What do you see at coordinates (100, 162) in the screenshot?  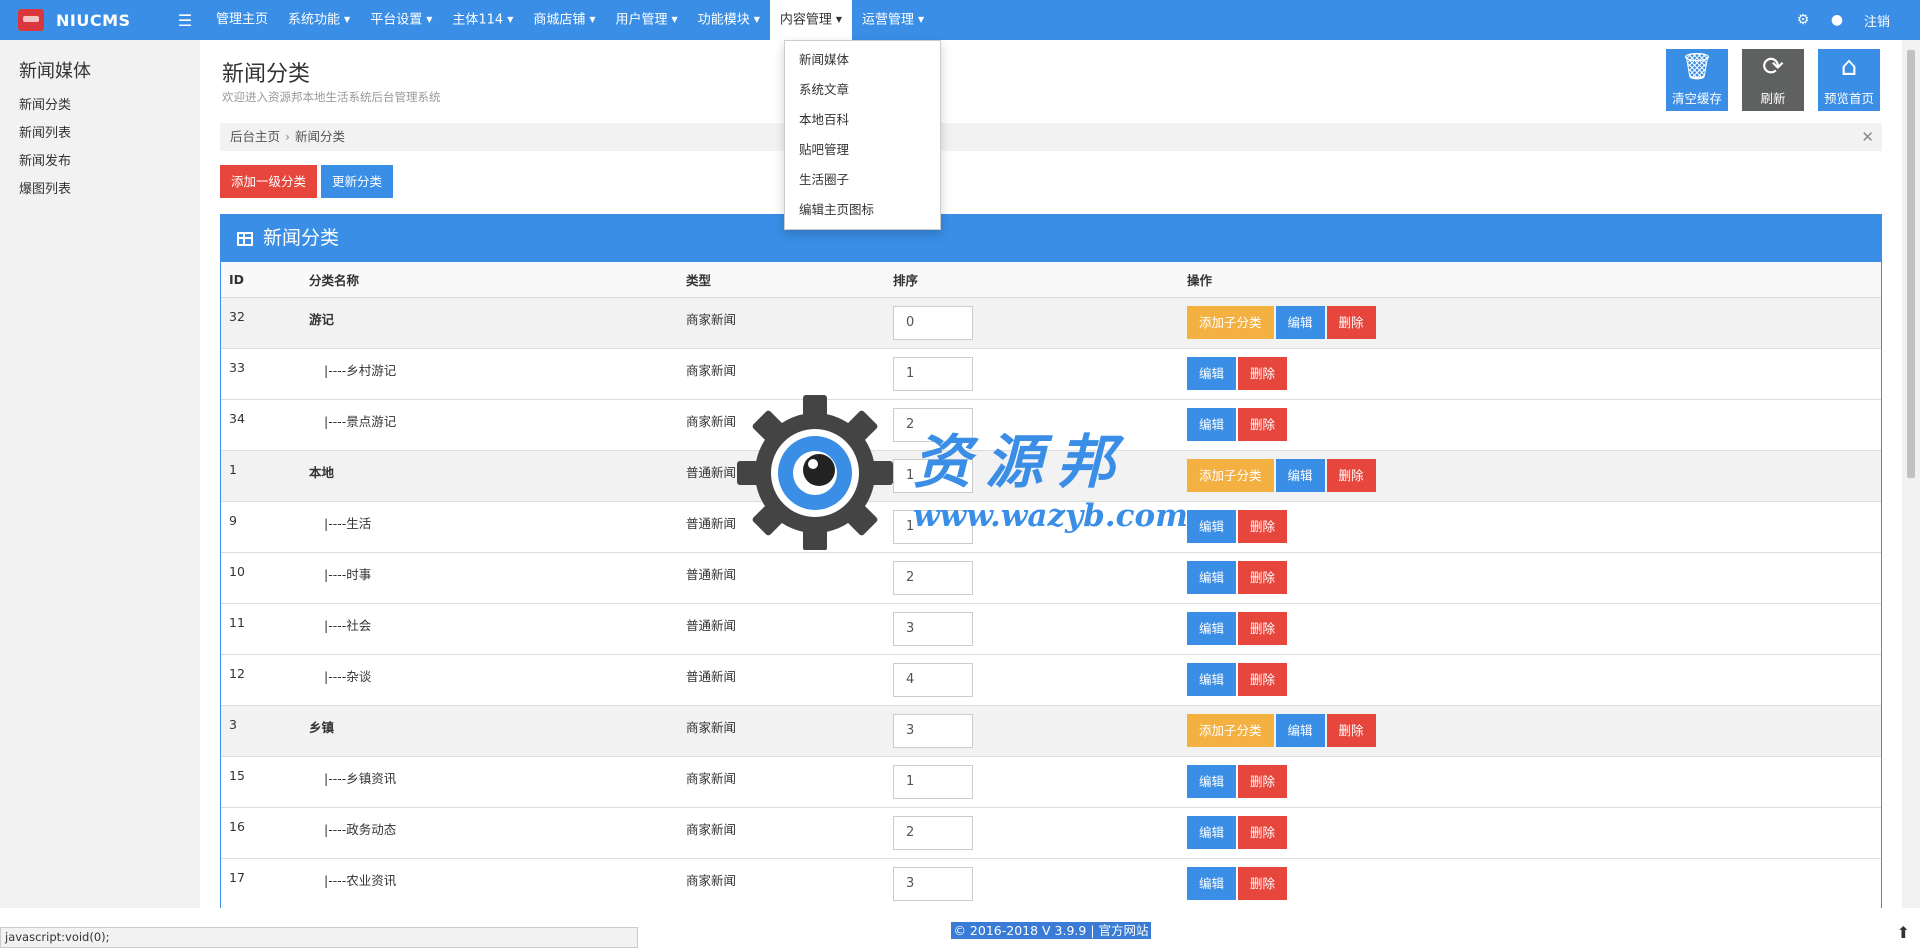 I see `sidebar-item-2: 新闻发布` at bounding box center [100, 162].